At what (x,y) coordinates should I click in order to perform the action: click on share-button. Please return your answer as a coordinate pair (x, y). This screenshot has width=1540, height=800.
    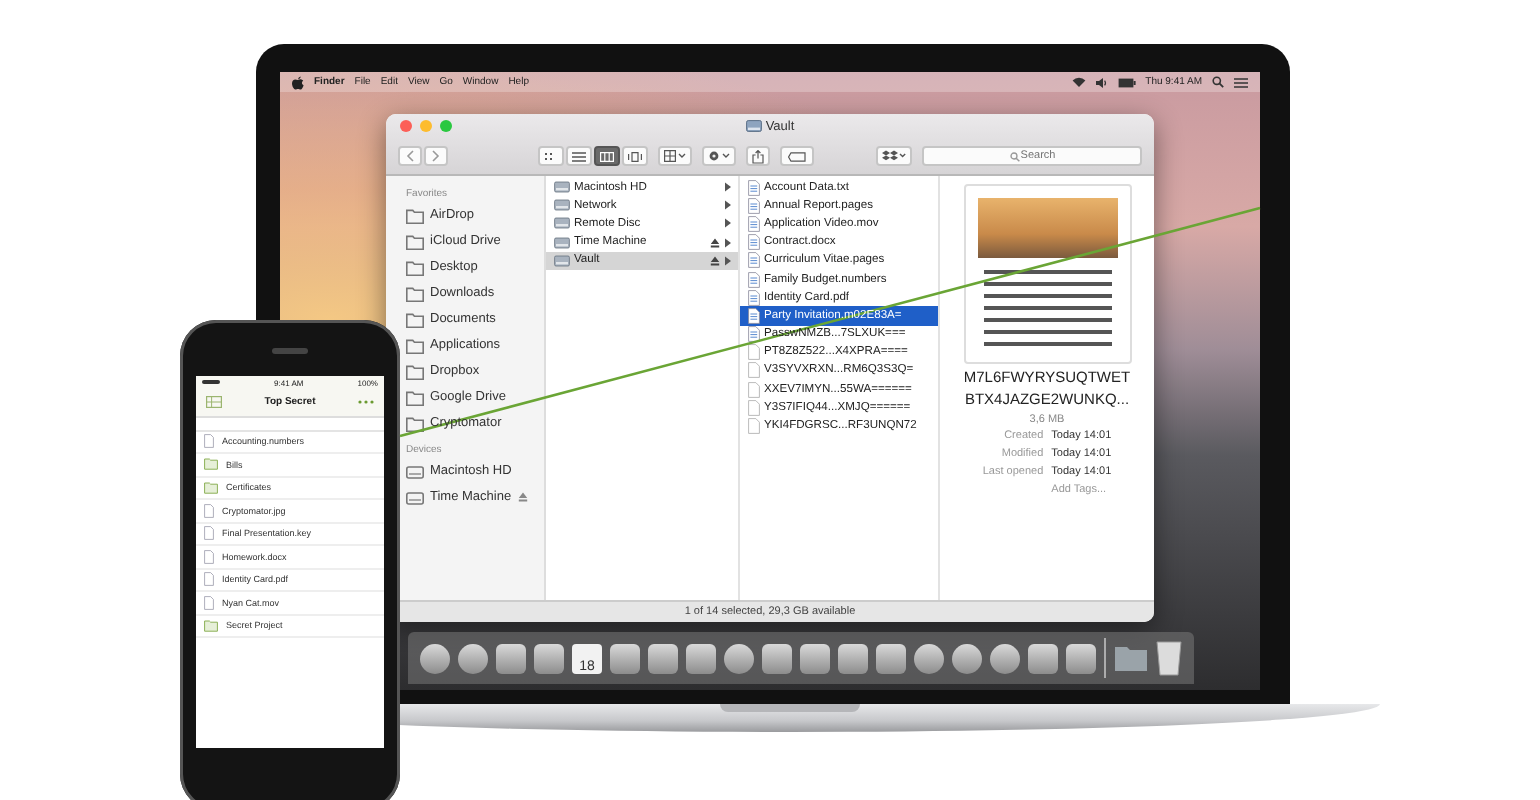
    Looking at the image, I should click on (758, 156).